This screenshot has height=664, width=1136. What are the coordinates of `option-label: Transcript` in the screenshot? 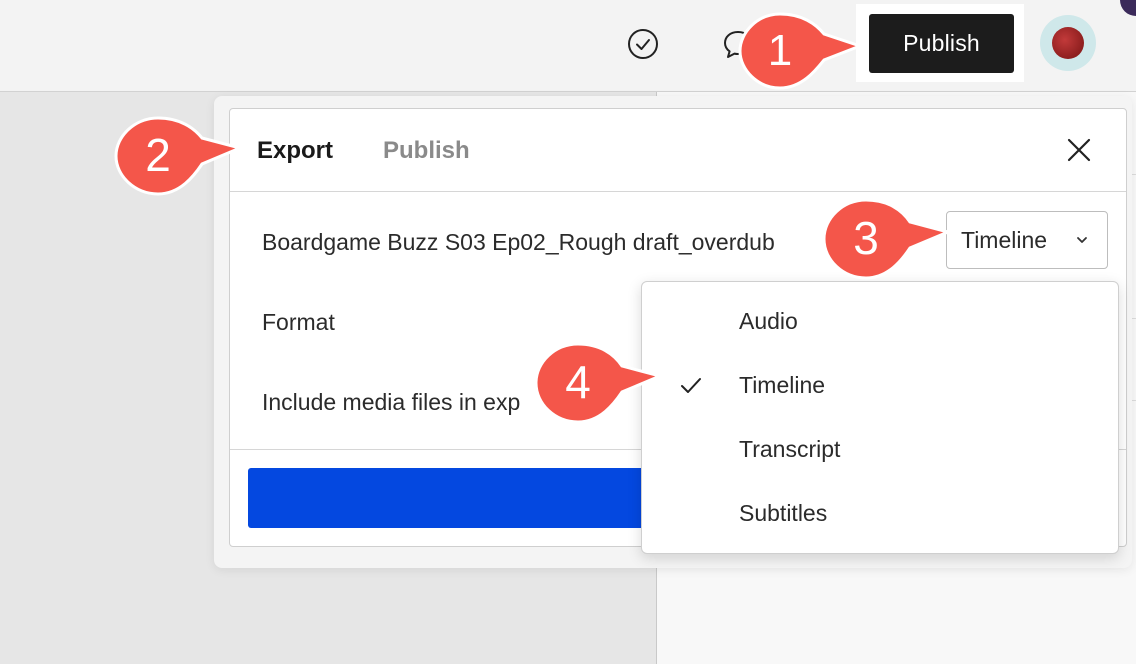 It's located at (790, 449).